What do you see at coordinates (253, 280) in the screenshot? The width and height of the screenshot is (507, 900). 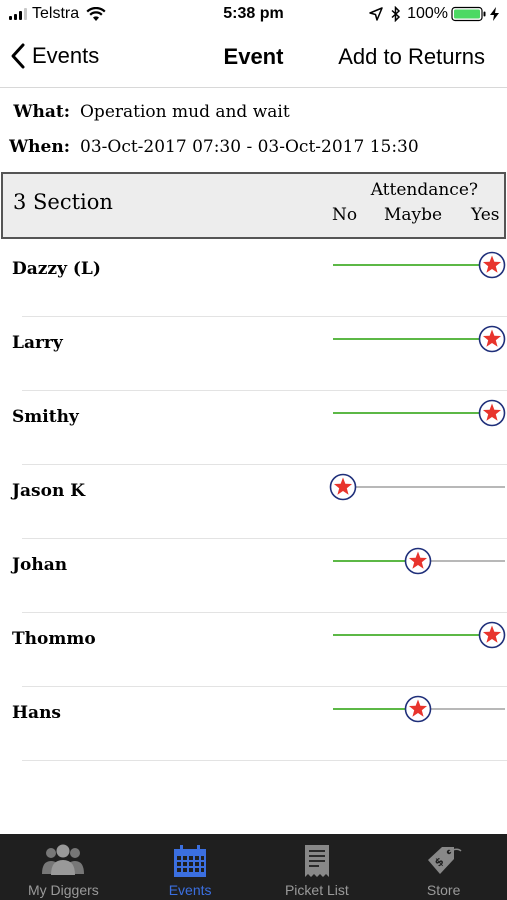 I see `member-row: Dazzy (L)` at bounding box center [253, 280].